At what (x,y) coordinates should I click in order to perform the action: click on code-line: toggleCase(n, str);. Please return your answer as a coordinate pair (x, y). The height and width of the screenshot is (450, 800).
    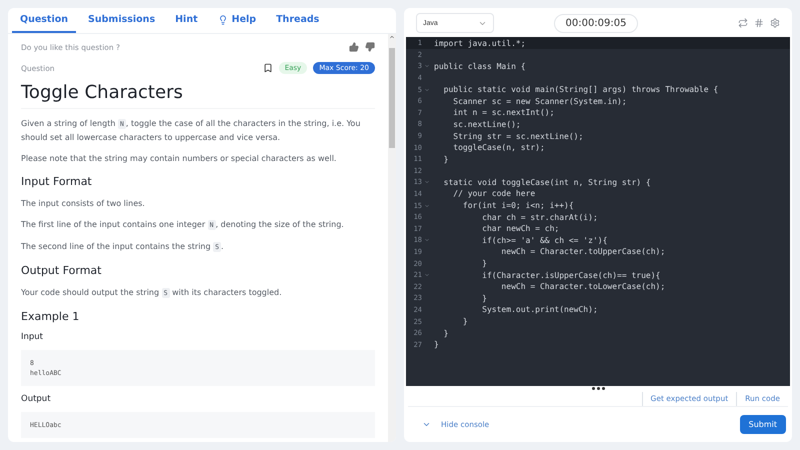
    Looking at the image, I should click on (498, 147).